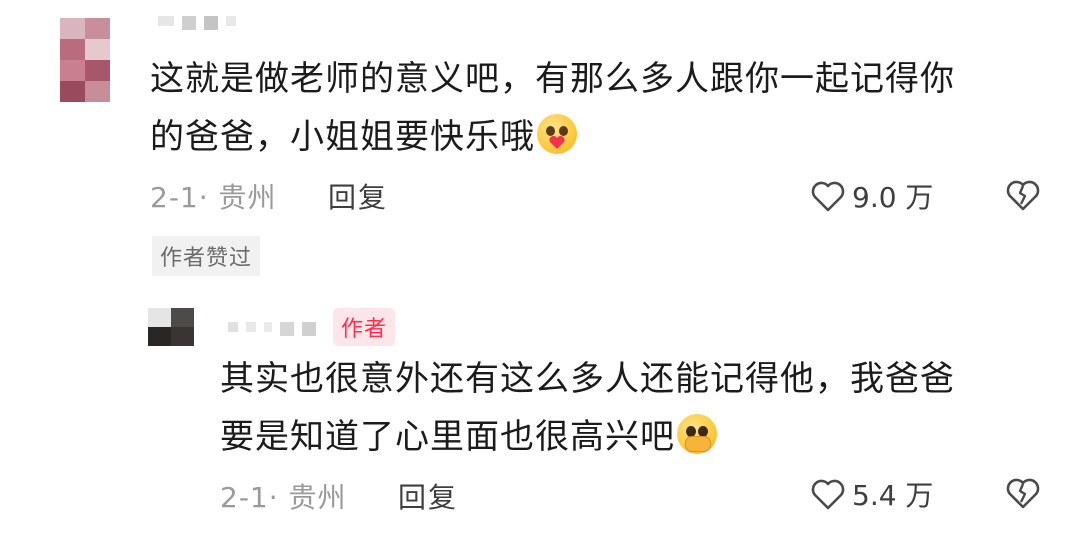  I want to click on author-tag-badge: 作者, so click(364, 327).